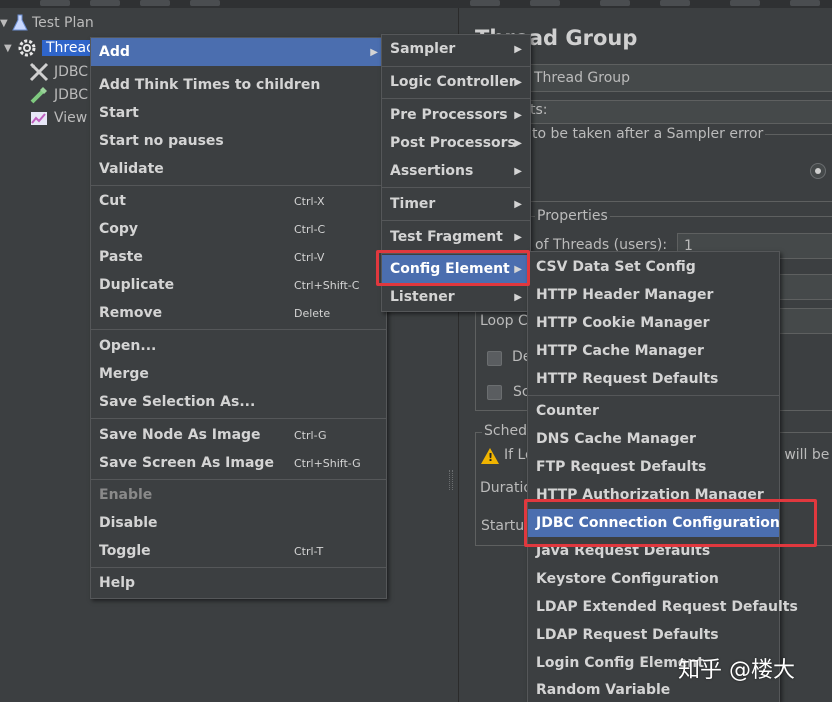  I want to click on menu-item-http-cookie-manager: HTTP Cookie Manager, so click(653, 323).